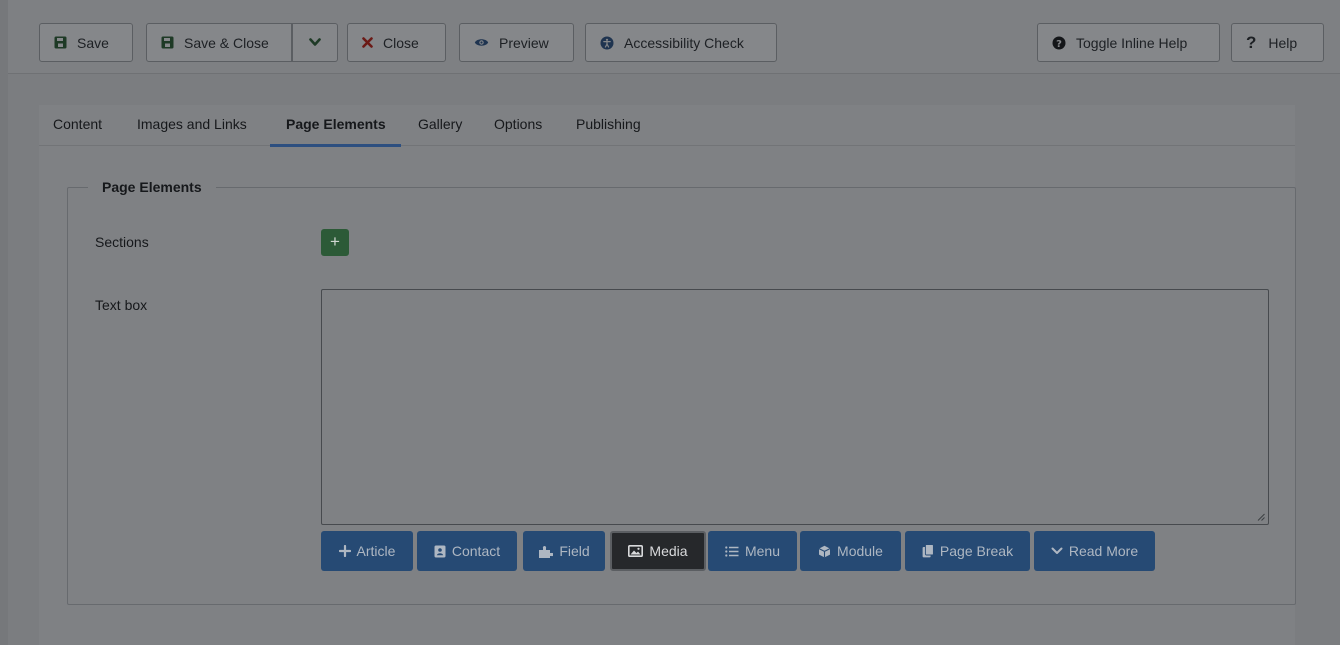 This screenshot has width=1340, height=645. I want to click on list-icon, so click(732, 551).